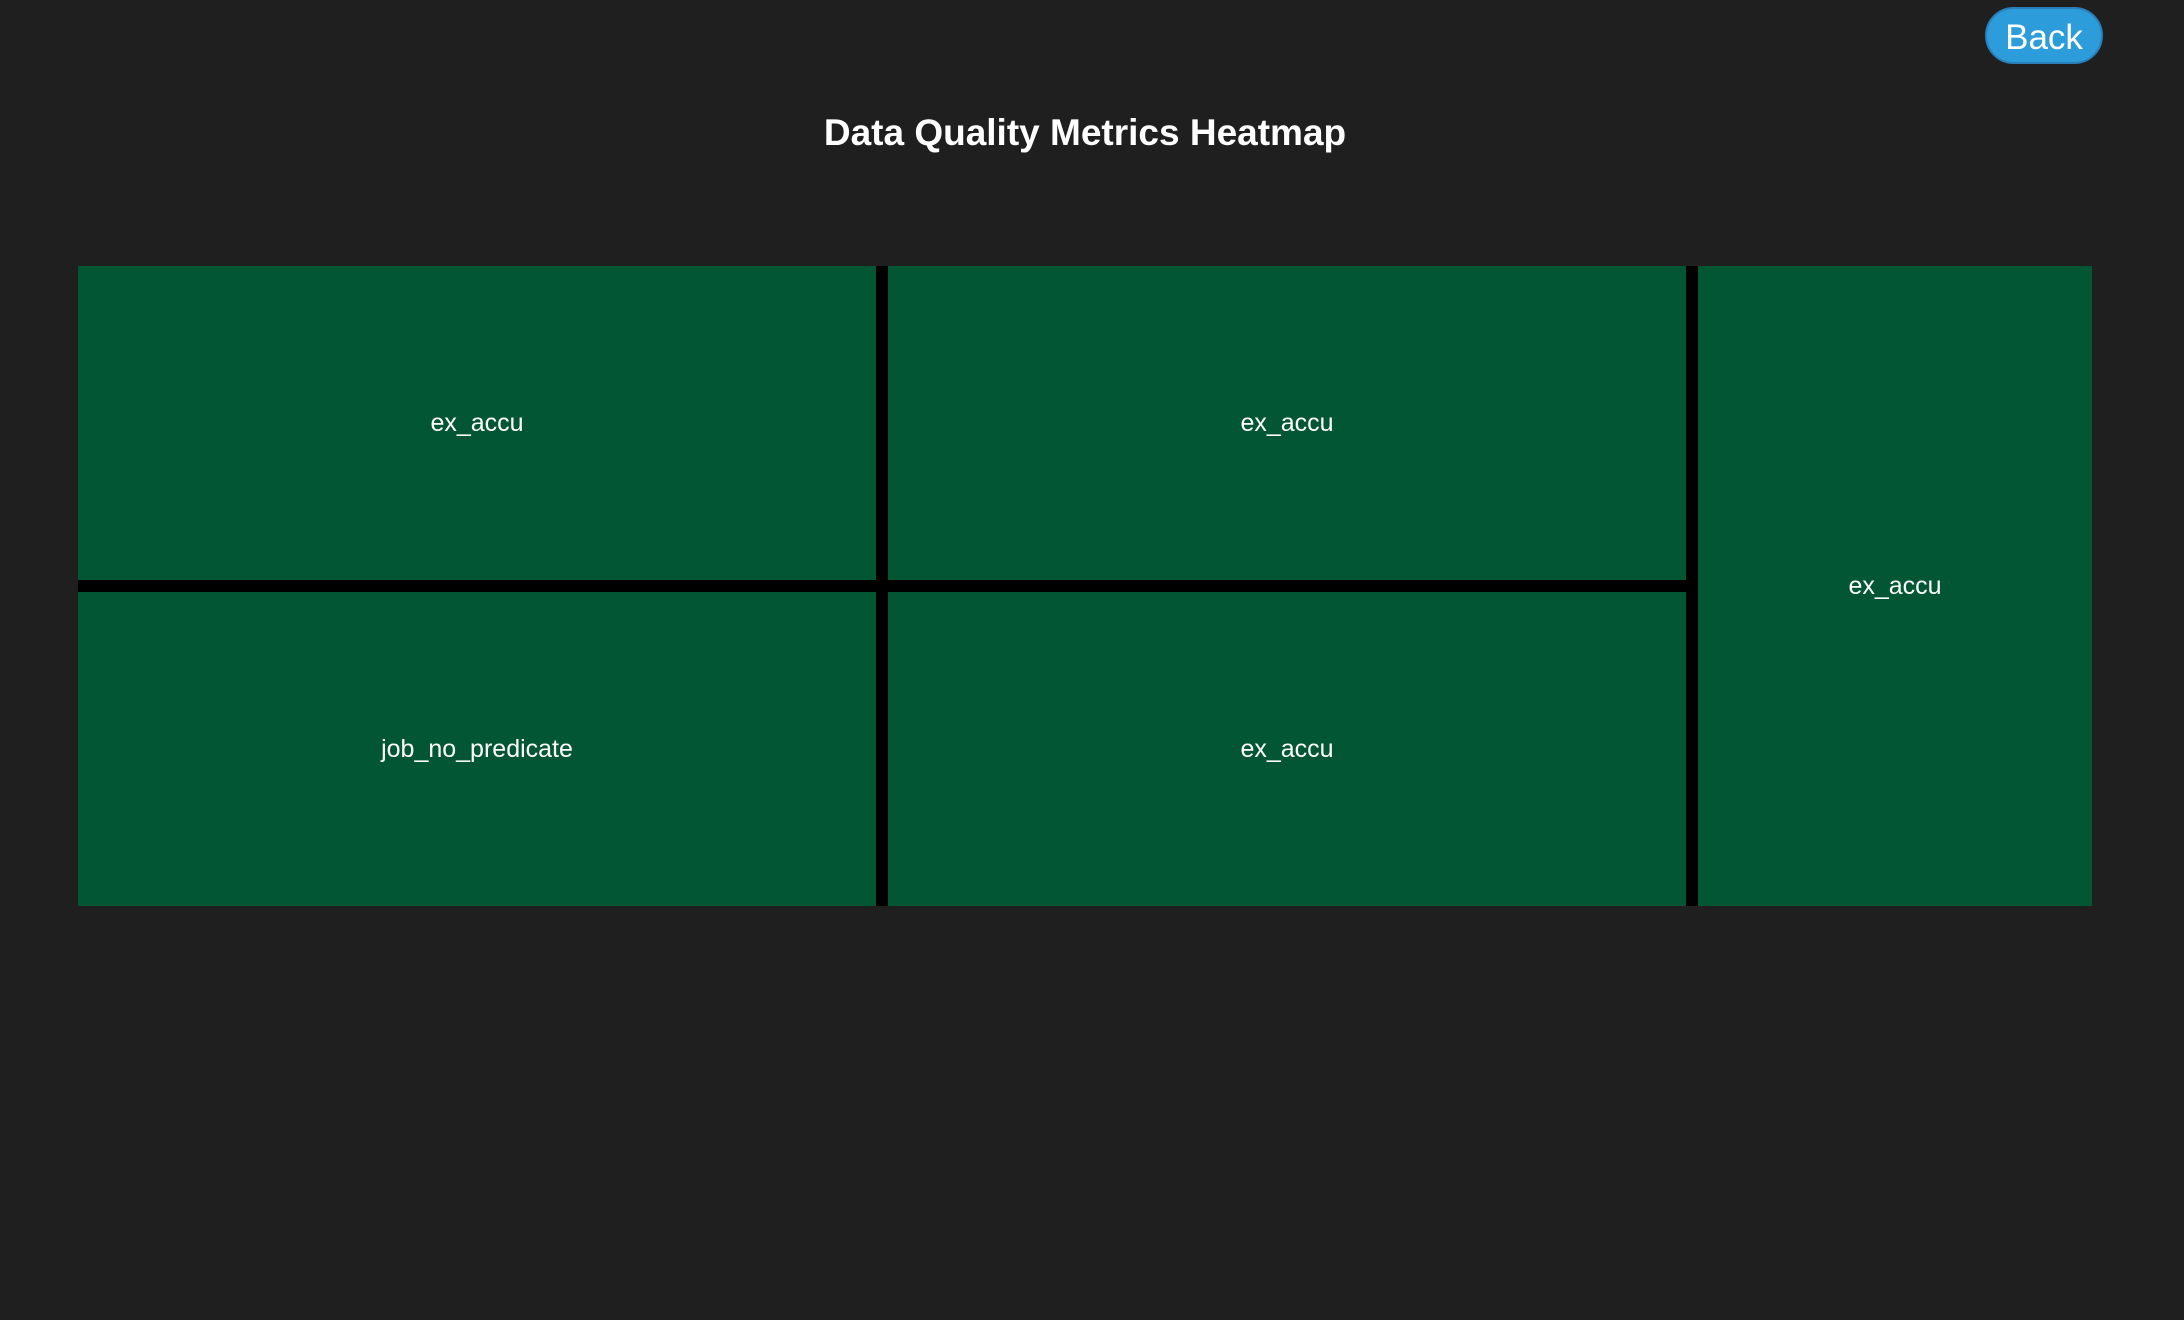  What do you see at coordinates (2044, 35) in the screenshot?
I see `back-button: Back` at bounding box center [2044, 35].